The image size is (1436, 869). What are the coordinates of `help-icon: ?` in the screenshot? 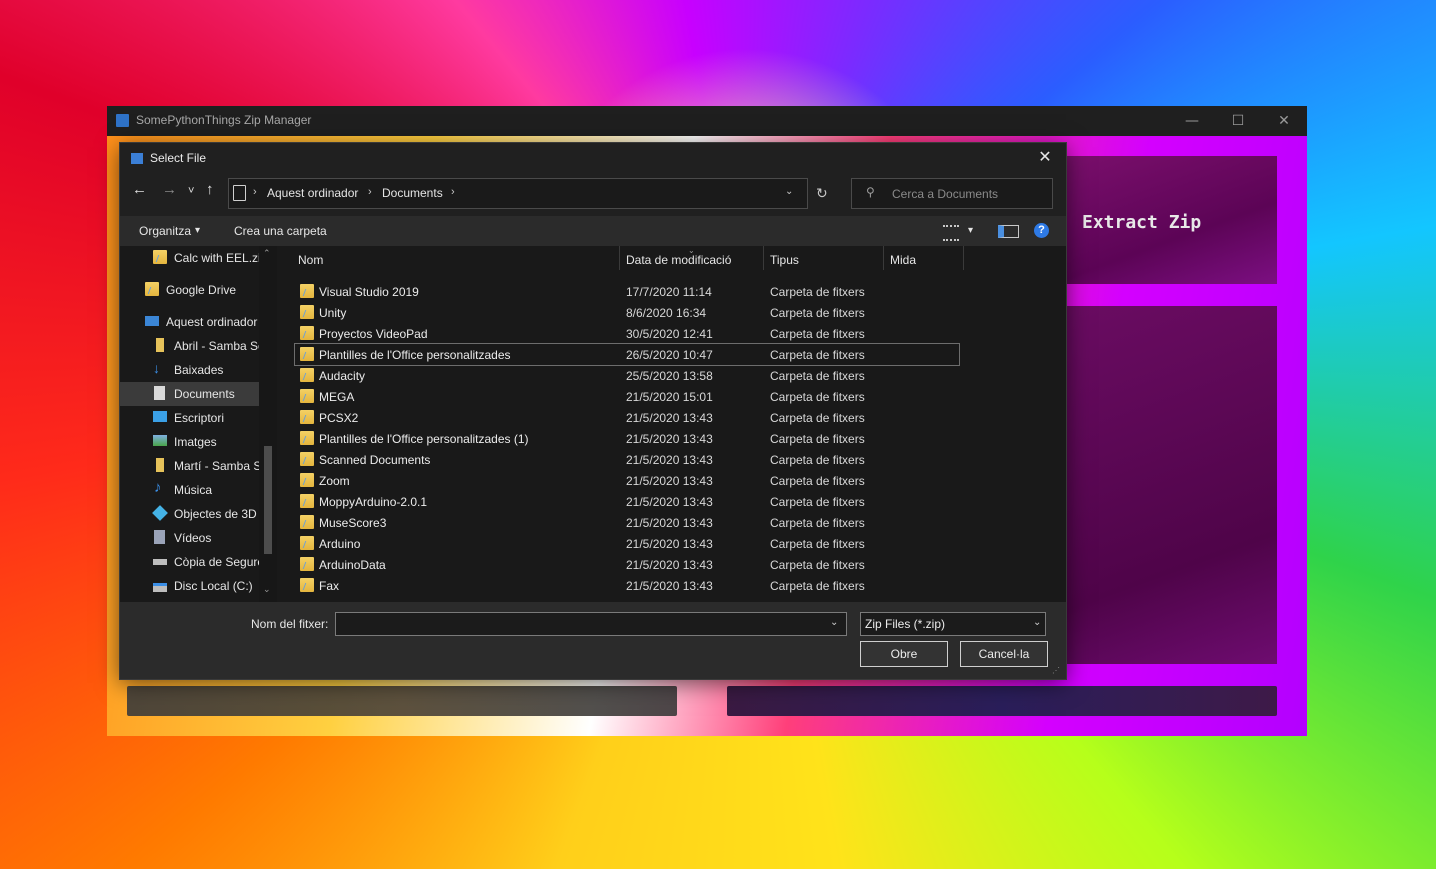 It's located at (1041, 230).